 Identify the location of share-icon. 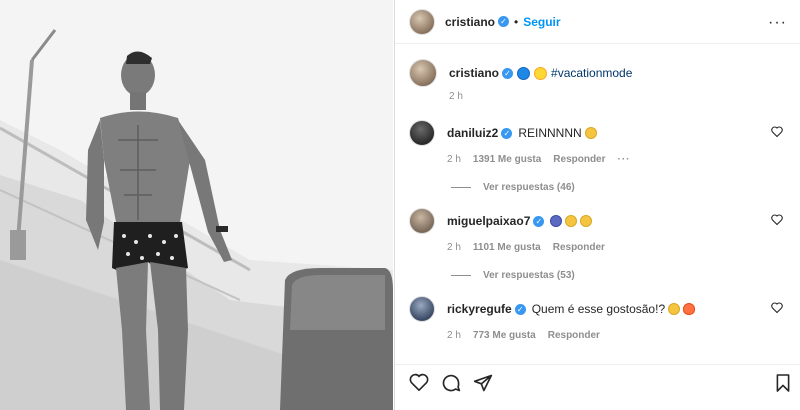
(483, 383).